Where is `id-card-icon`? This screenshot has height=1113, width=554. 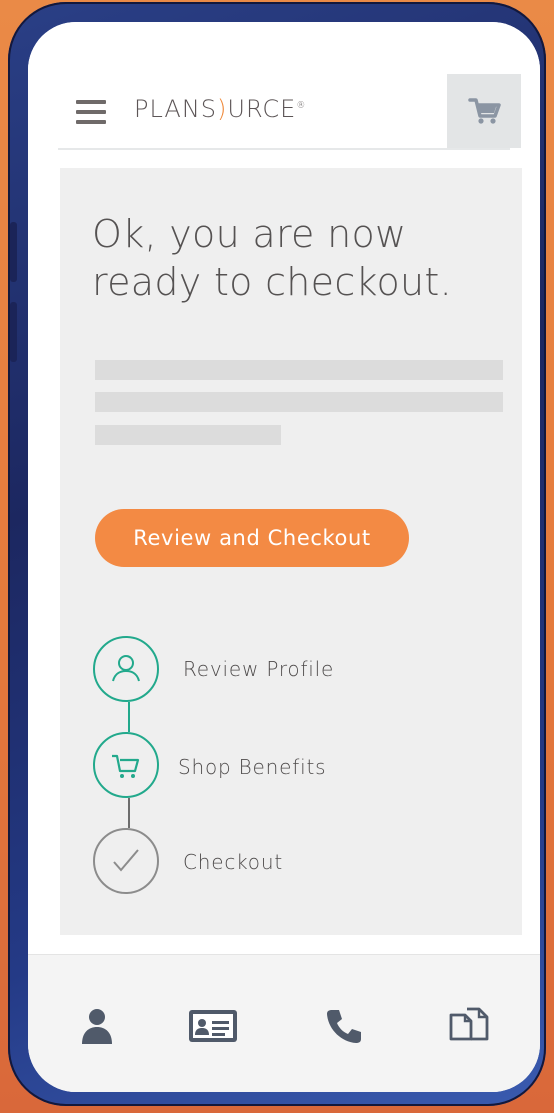 id-card-icon is located at coordinates (213, 1026).